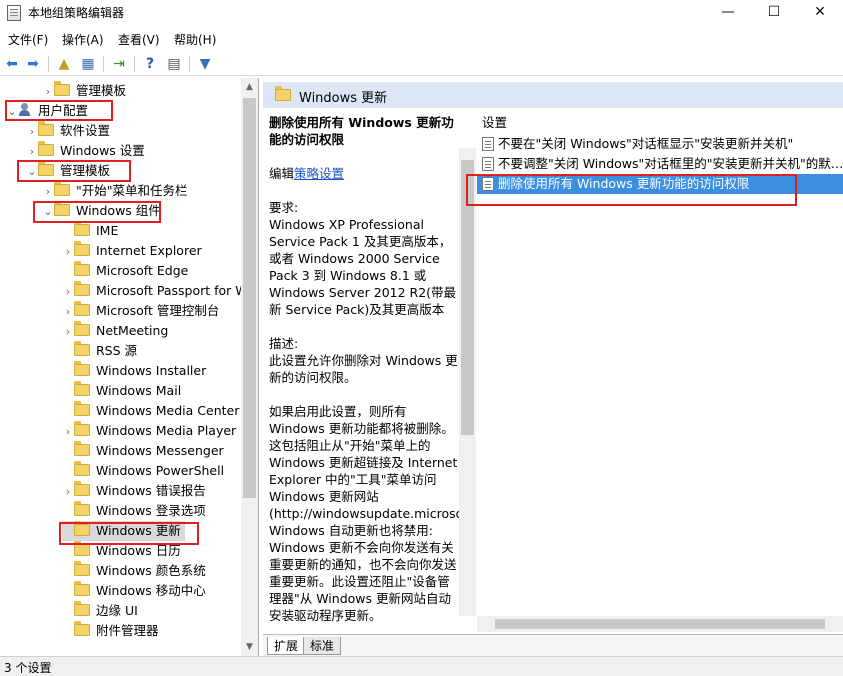 This screenshot has width=843, height=676. Describe the element at coordinates (134, 491) in the screenshot. I see `tree-item: › Windows 错误报告` at that location.